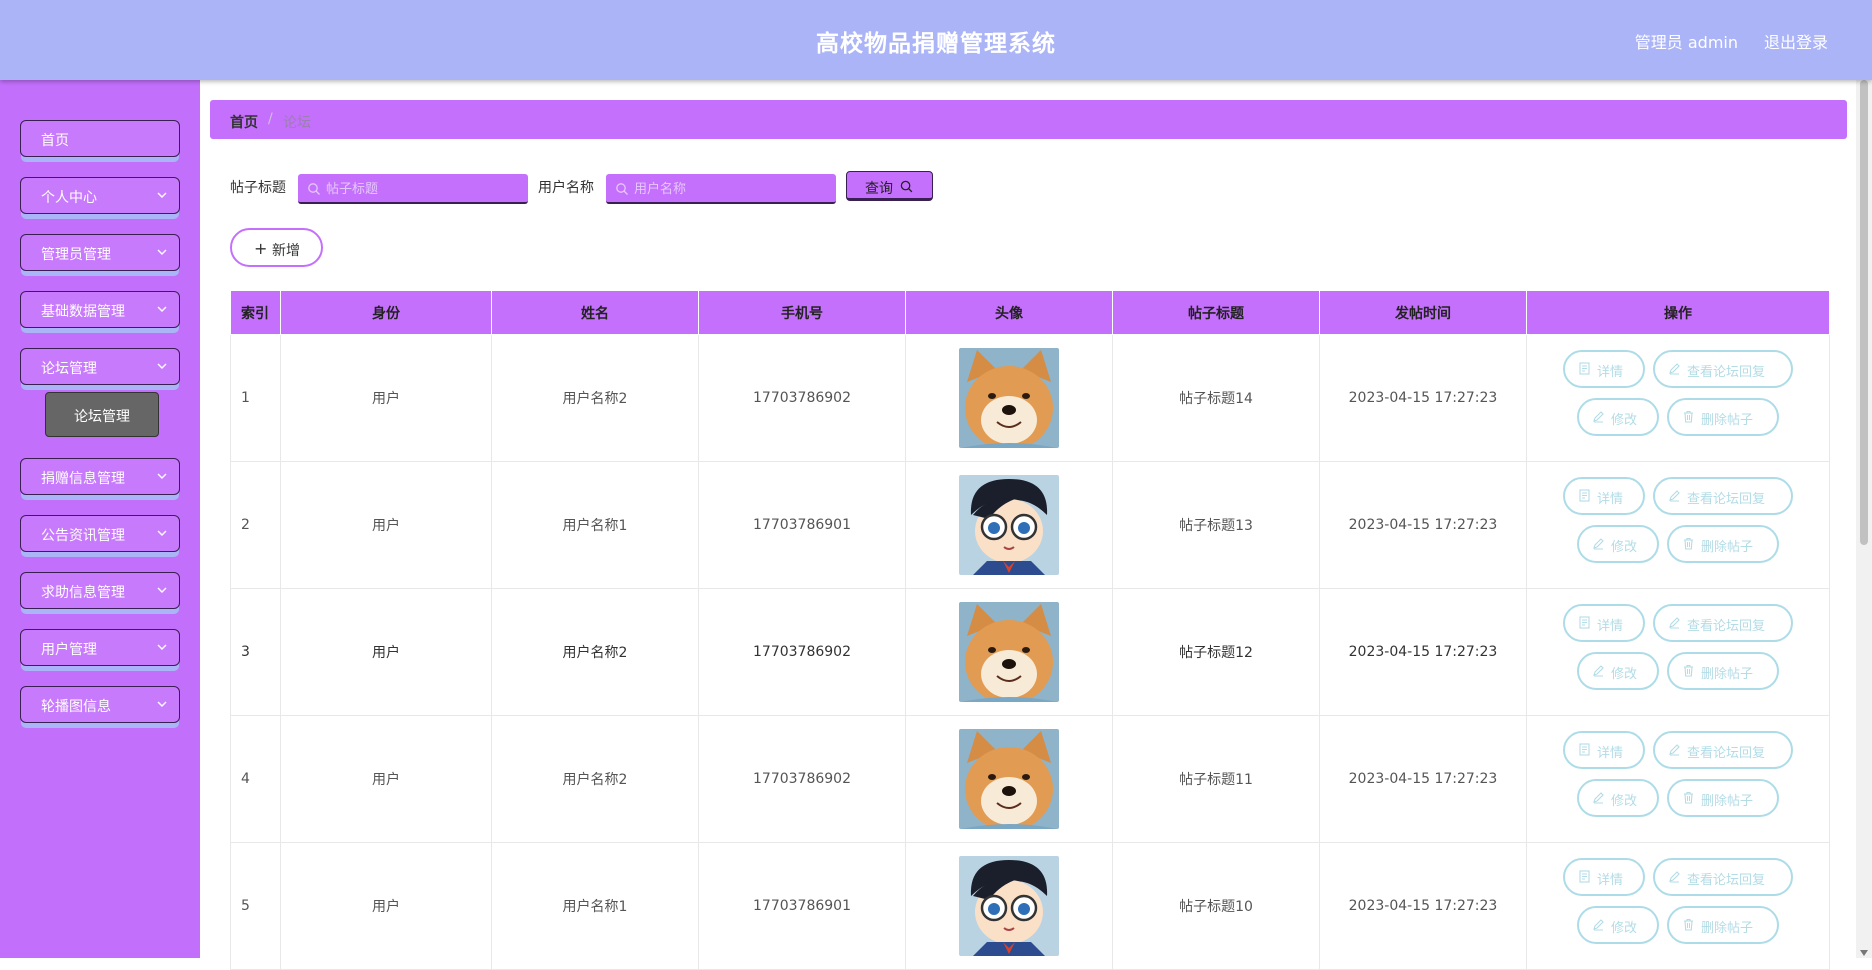 The width and height of the screenshot is (1872, 970). Describe the element at coordinates (936, 44) in the screenshot. I see `app-title: 高校物品捐赠管理系统` at that location.